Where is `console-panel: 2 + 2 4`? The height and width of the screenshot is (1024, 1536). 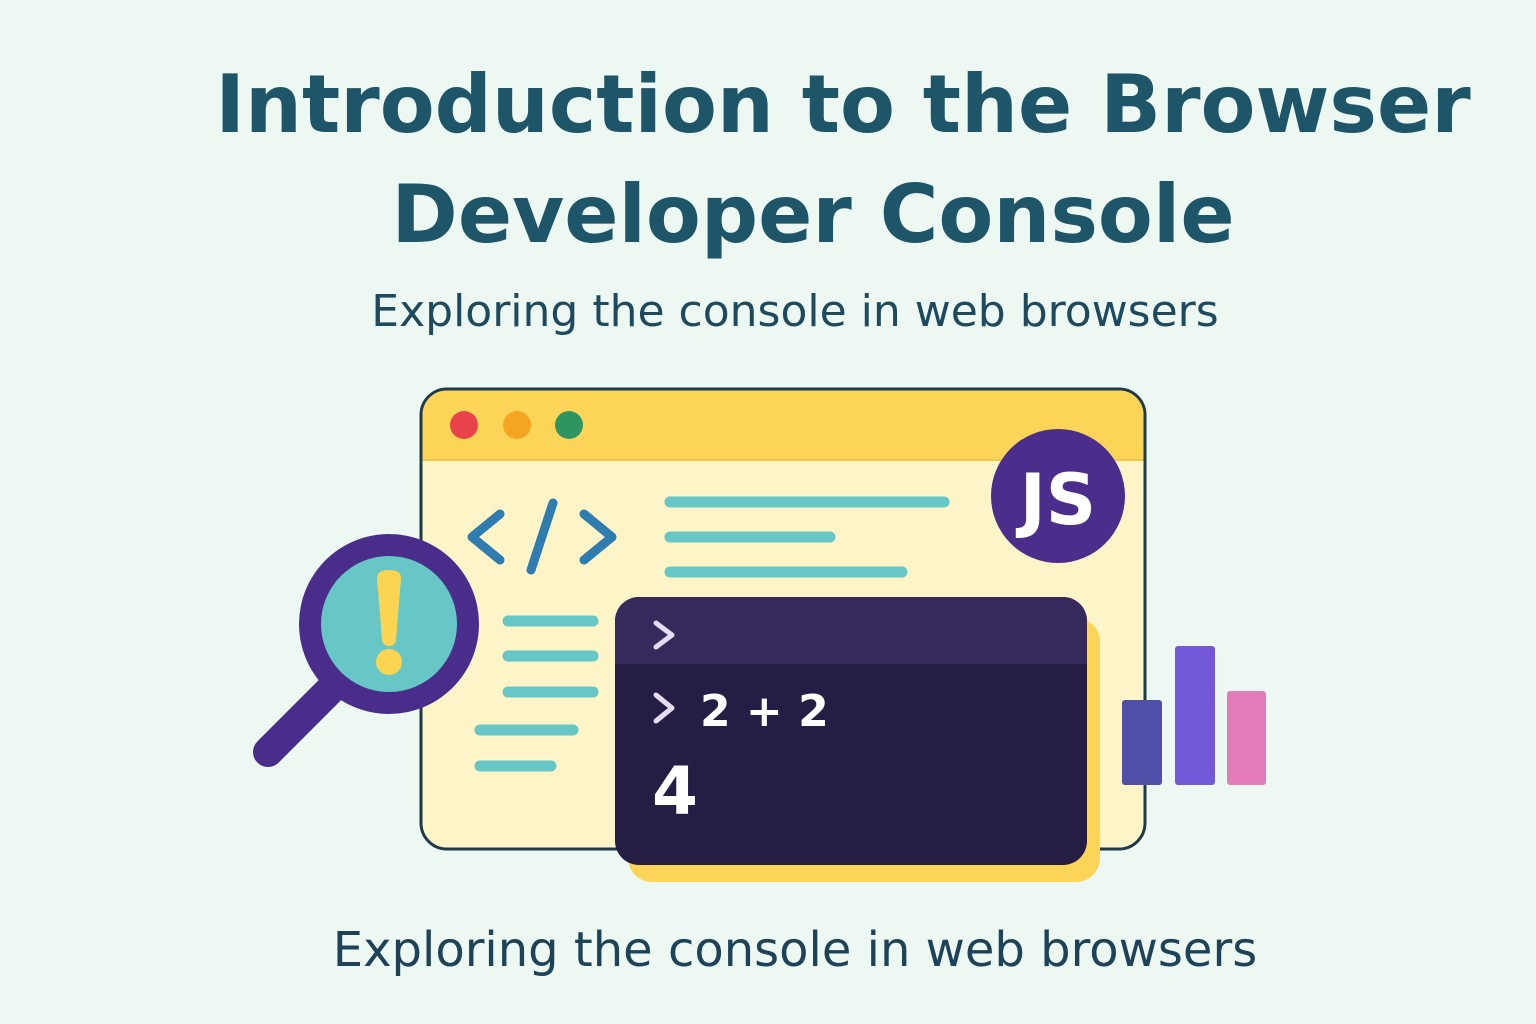
console-panel: 2 + 2 4 is located at coordinates (857, 739).